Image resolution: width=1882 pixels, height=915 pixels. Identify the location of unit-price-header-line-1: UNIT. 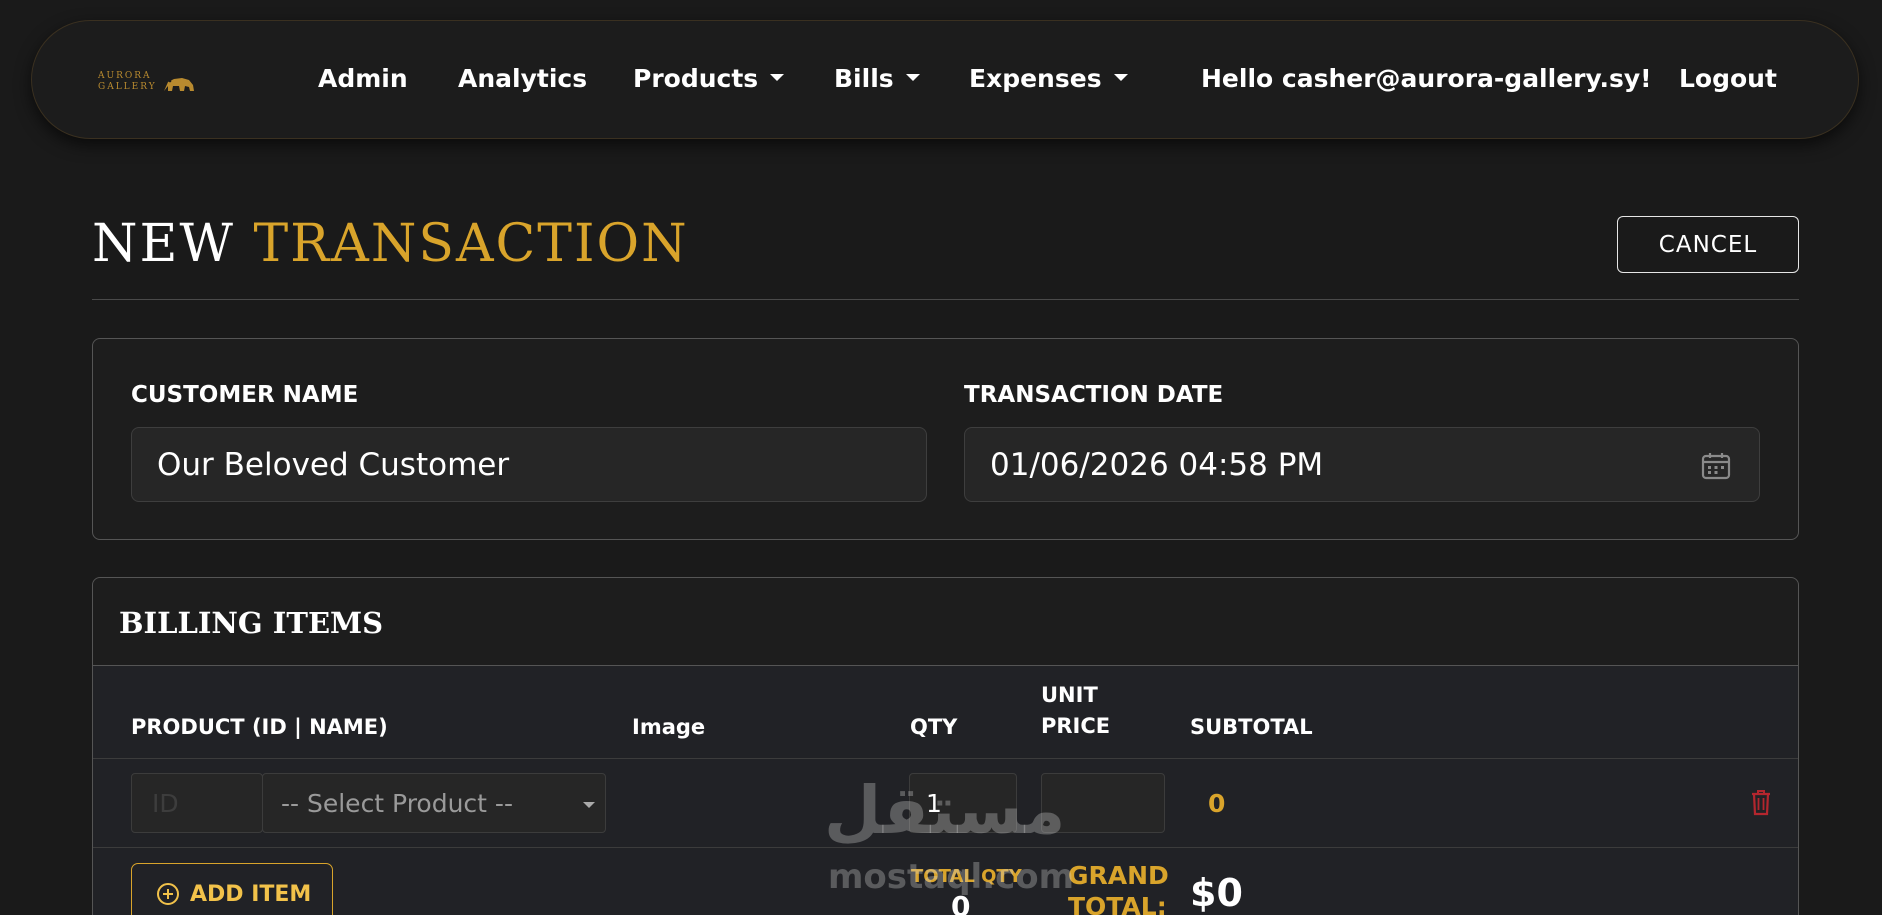
(1069, 695).